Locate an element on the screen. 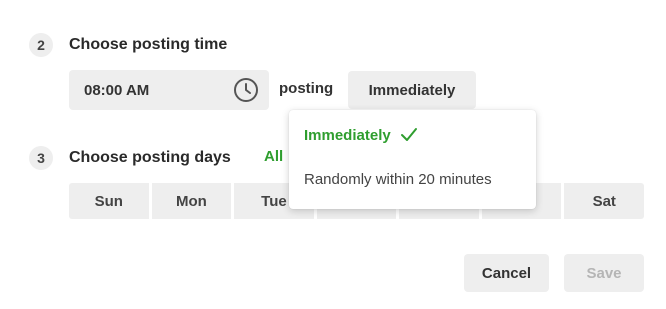 The height and width of the screenshot is (309, 666). step-3-title: Choose posting days is located at coordinates (150, 157).